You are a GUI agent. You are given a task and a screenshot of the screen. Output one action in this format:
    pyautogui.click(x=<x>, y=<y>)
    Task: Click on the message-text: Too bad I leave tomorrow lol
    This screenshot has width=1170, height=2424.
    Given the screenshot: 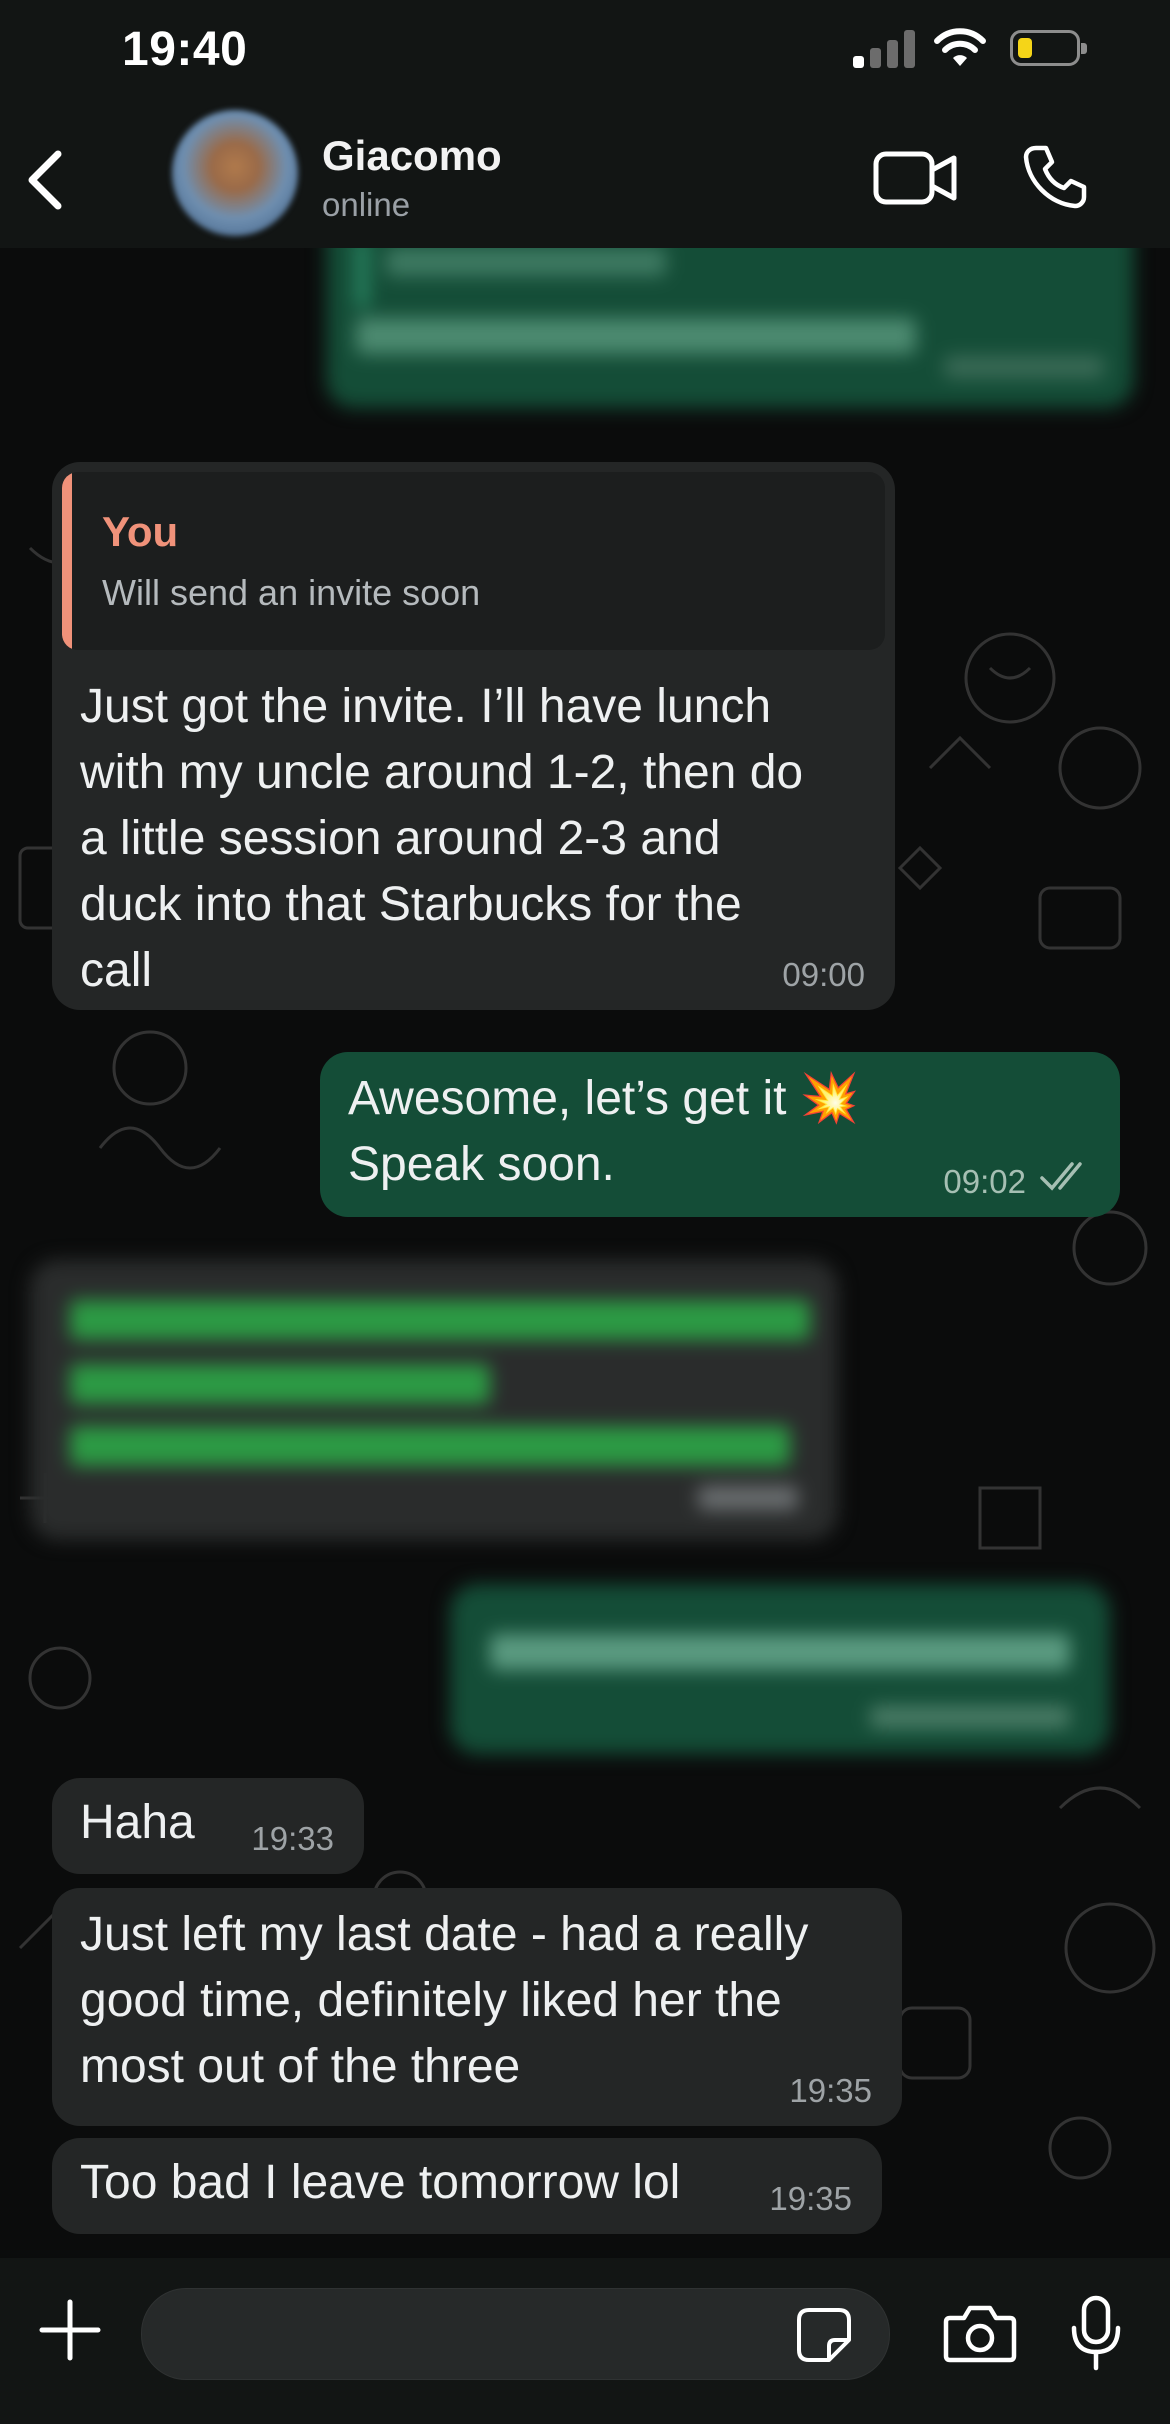 What is the action you would take?
    pyautogui.click(x=380, y=2182)
    